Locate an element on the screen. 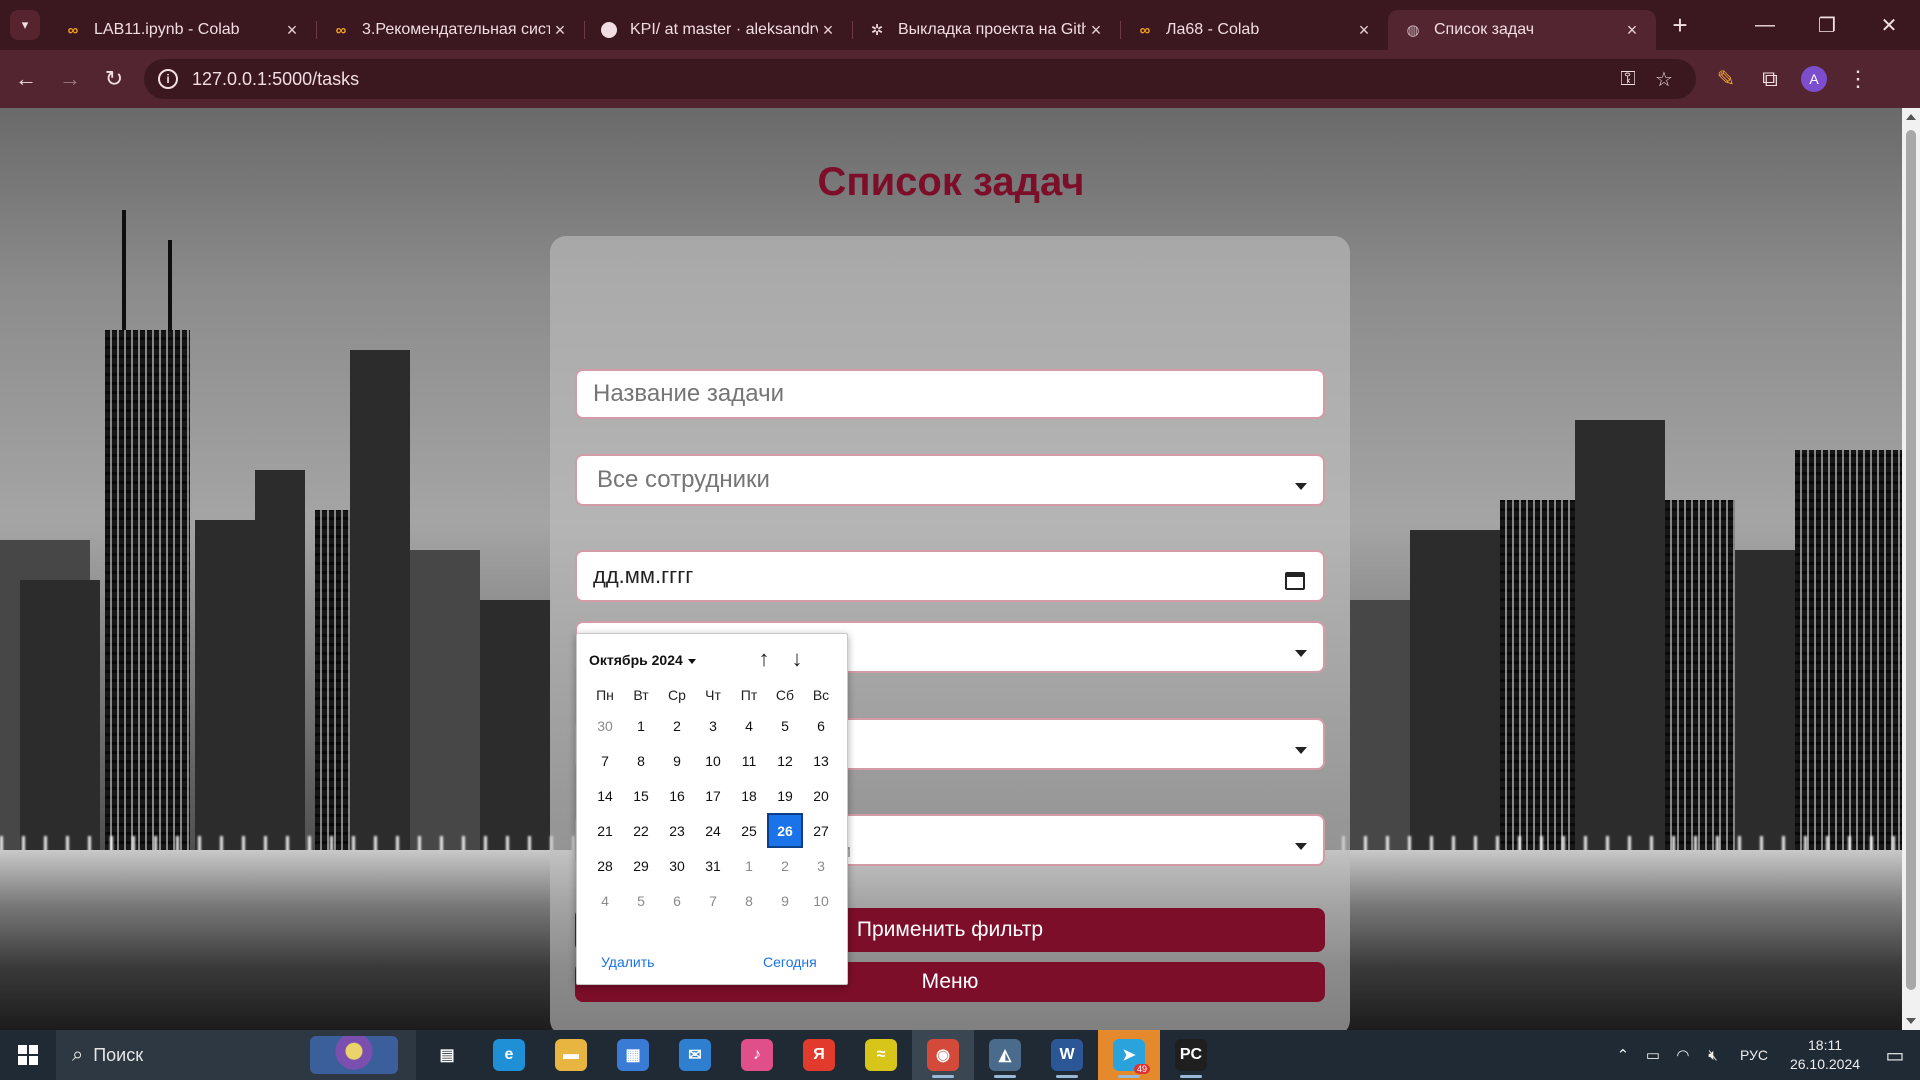  calendar-day: 14 is located at coordinates (605, 795).